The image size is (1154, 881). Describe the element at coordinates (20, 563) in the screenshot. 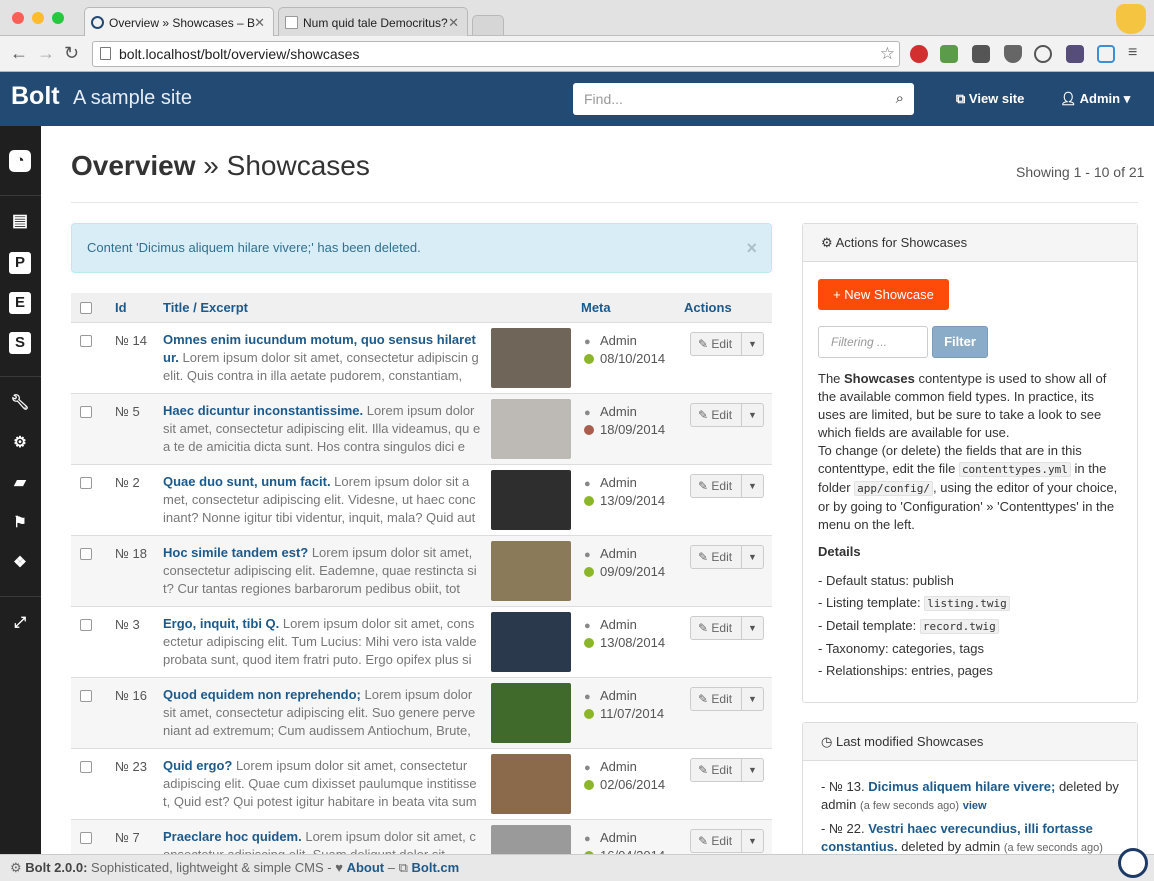

I see `cubes-icon: ❖` at that location.